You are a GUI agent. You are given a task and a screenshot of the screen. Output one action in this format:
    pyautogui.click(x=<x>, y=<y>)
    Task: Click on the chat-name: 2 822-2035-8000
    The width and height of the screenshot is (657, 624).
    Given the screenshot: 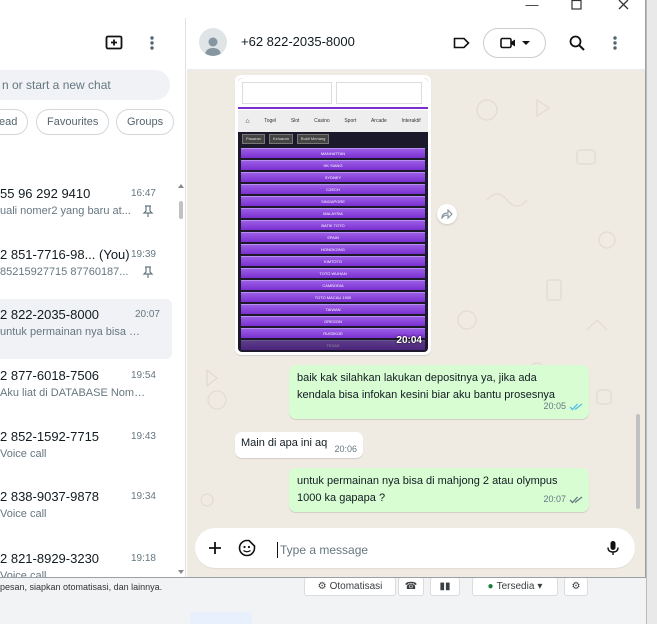 What is the action you would take?
    pyautogui.click(x=50, y=314)
    